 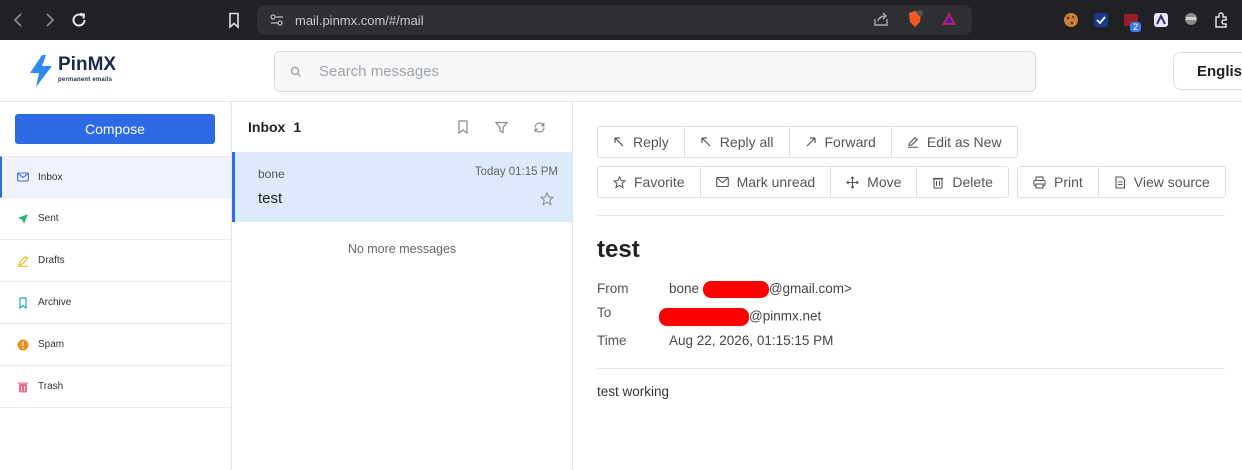 I want to click on sidebar-item-trash: Trash, so click(x=115, y=387).